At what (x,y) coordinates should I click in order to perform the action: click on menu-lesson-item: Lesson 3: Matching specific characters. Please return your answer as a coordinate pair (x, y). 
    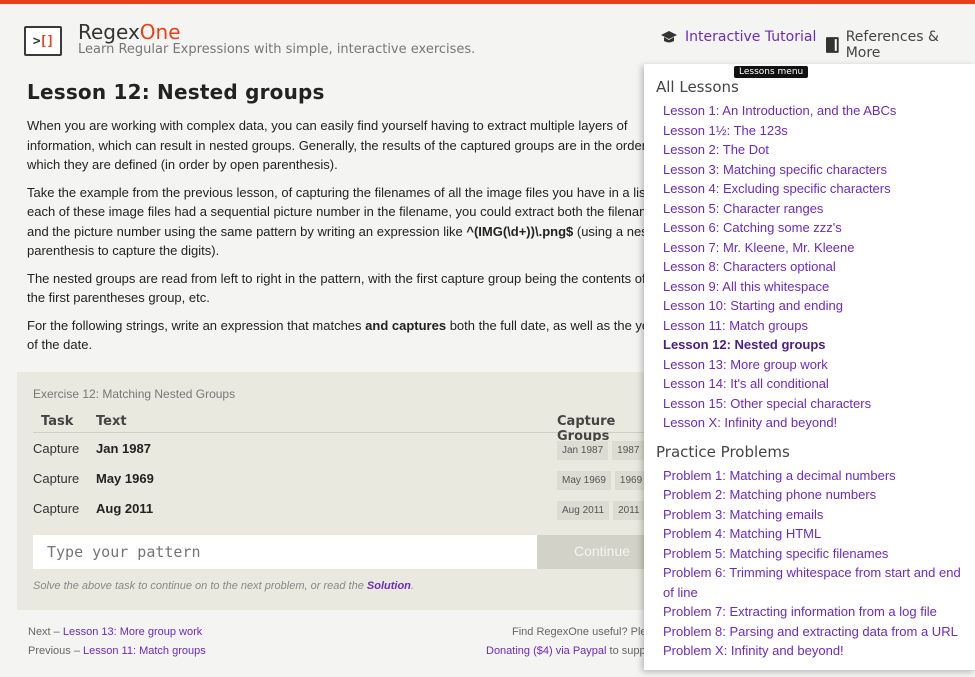
    Looking at the image, I should click on (815, 170).